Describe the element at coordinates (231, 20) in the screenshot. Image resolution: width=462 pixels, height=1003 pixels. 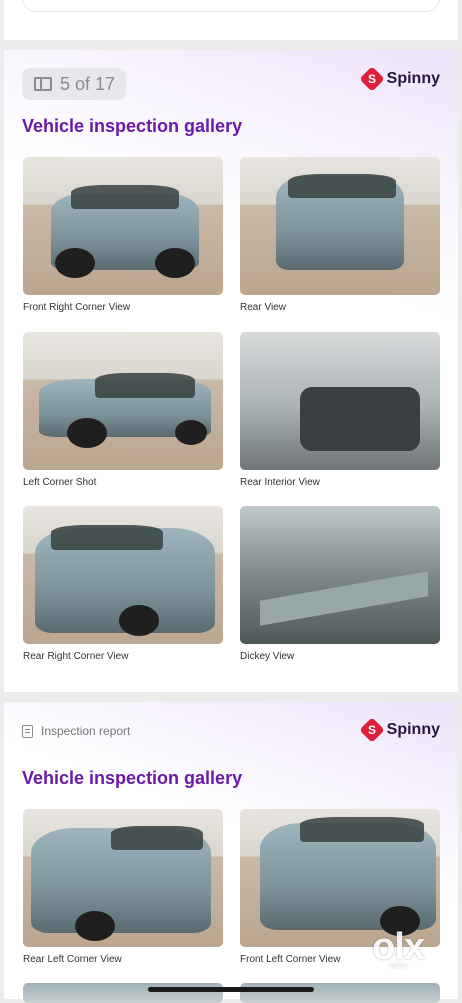
I see `previous-card` at that location.